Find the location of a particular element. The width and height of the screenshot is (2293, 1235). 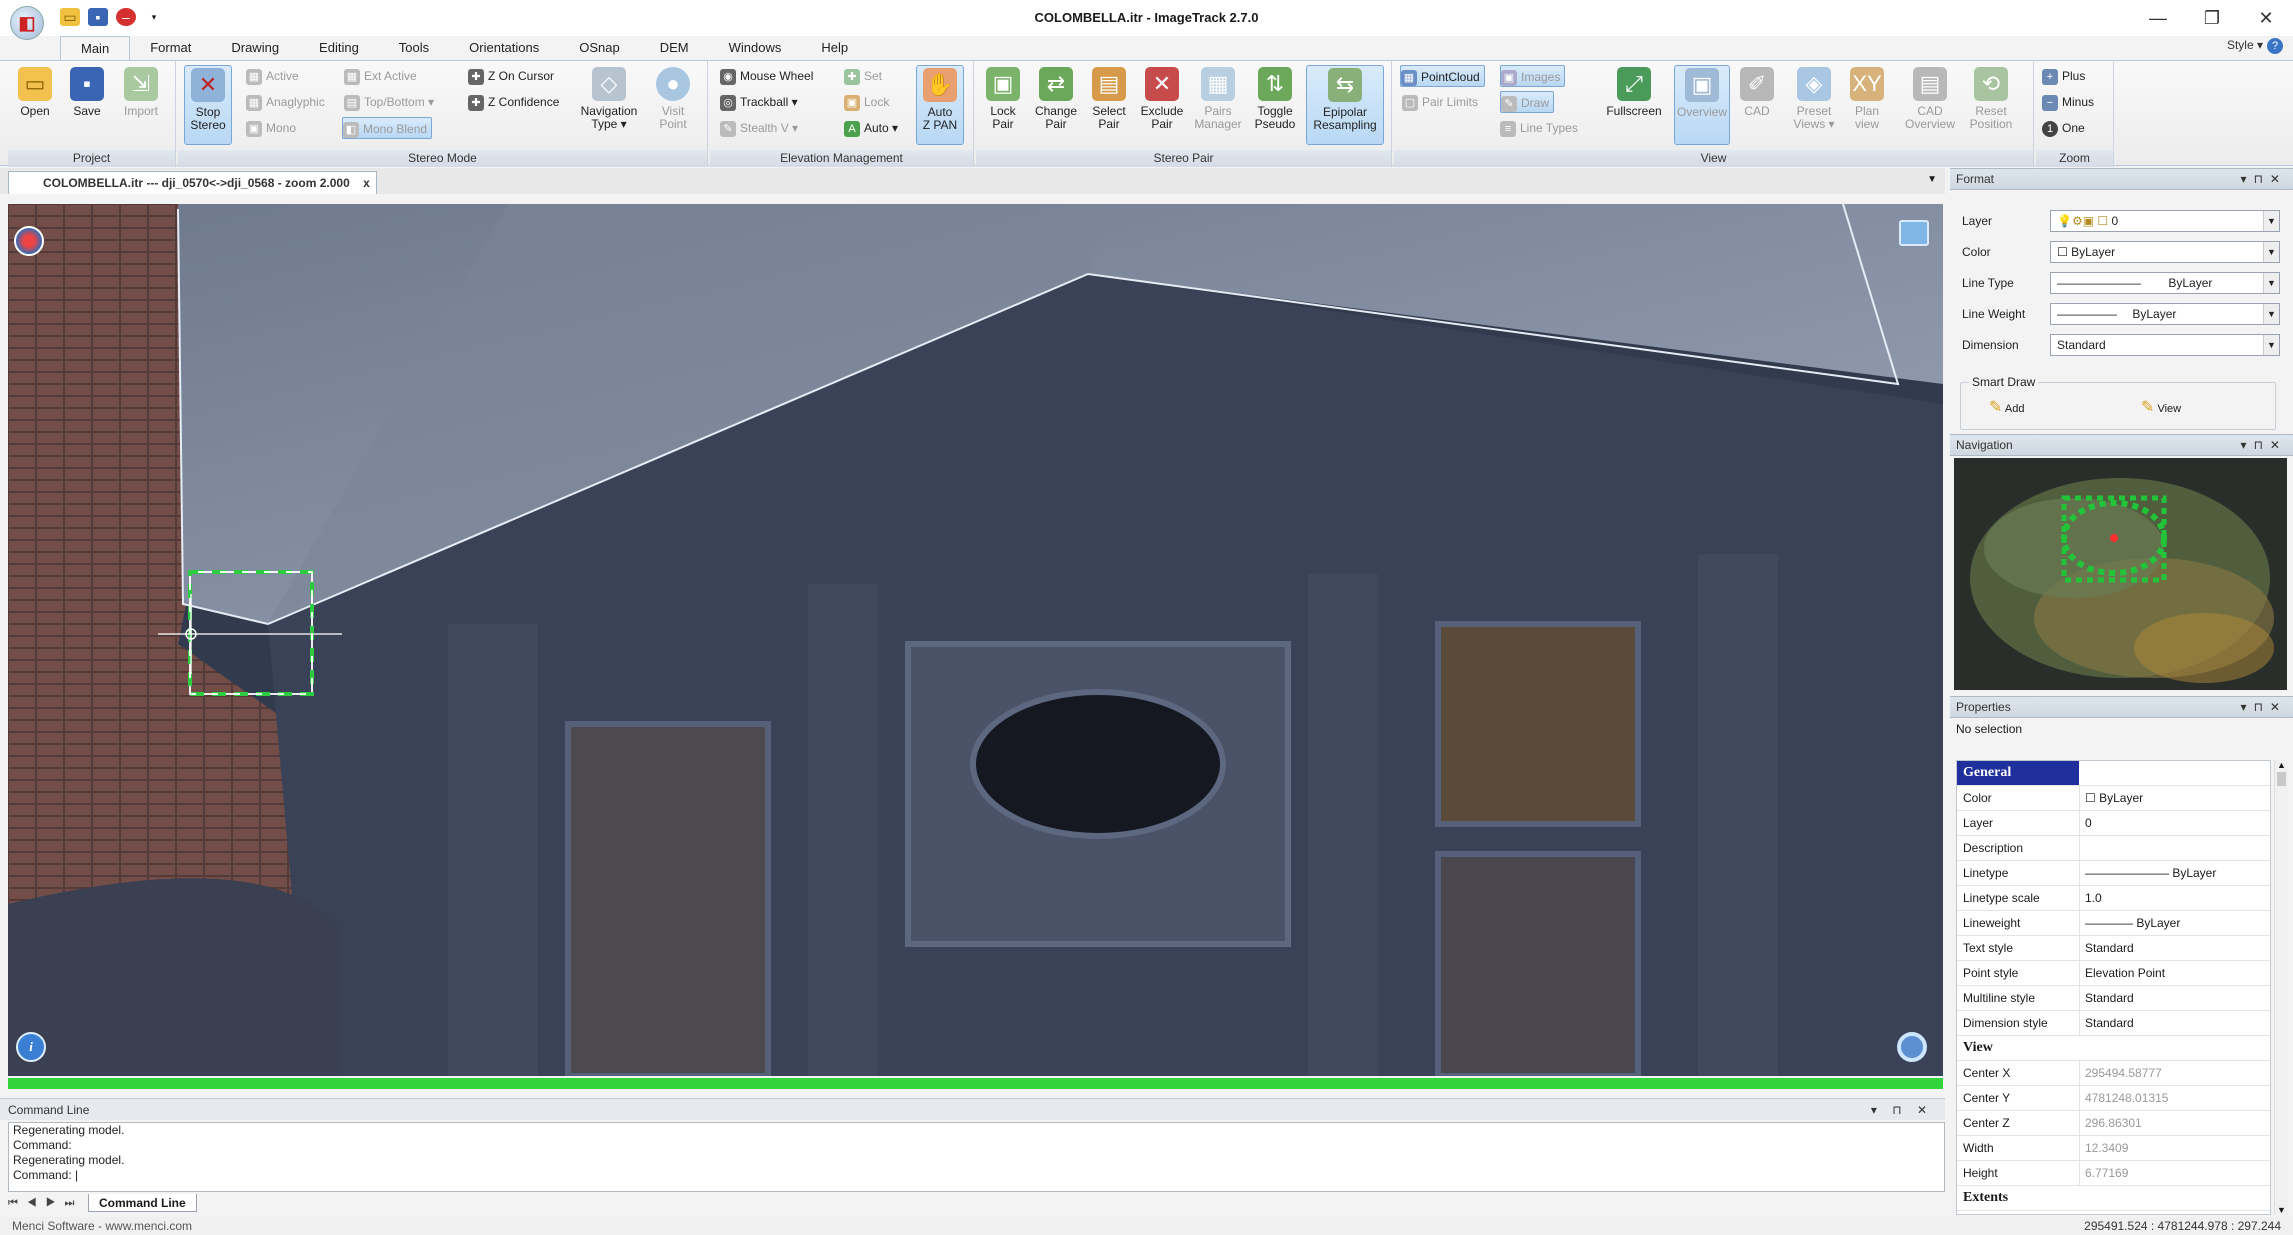

magnifier-icon is located at coordinates (1912, 1047).